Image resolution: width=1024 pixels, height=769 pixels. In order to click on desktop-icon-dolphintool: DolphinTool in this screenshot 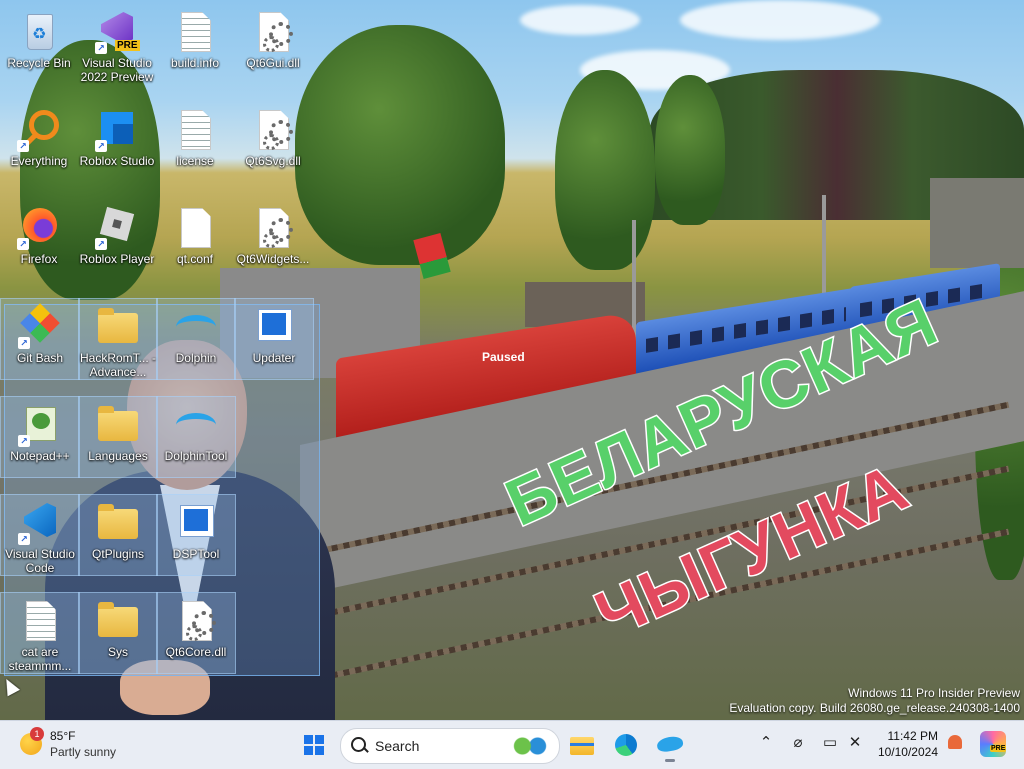, I will do `click(196, 437)`.